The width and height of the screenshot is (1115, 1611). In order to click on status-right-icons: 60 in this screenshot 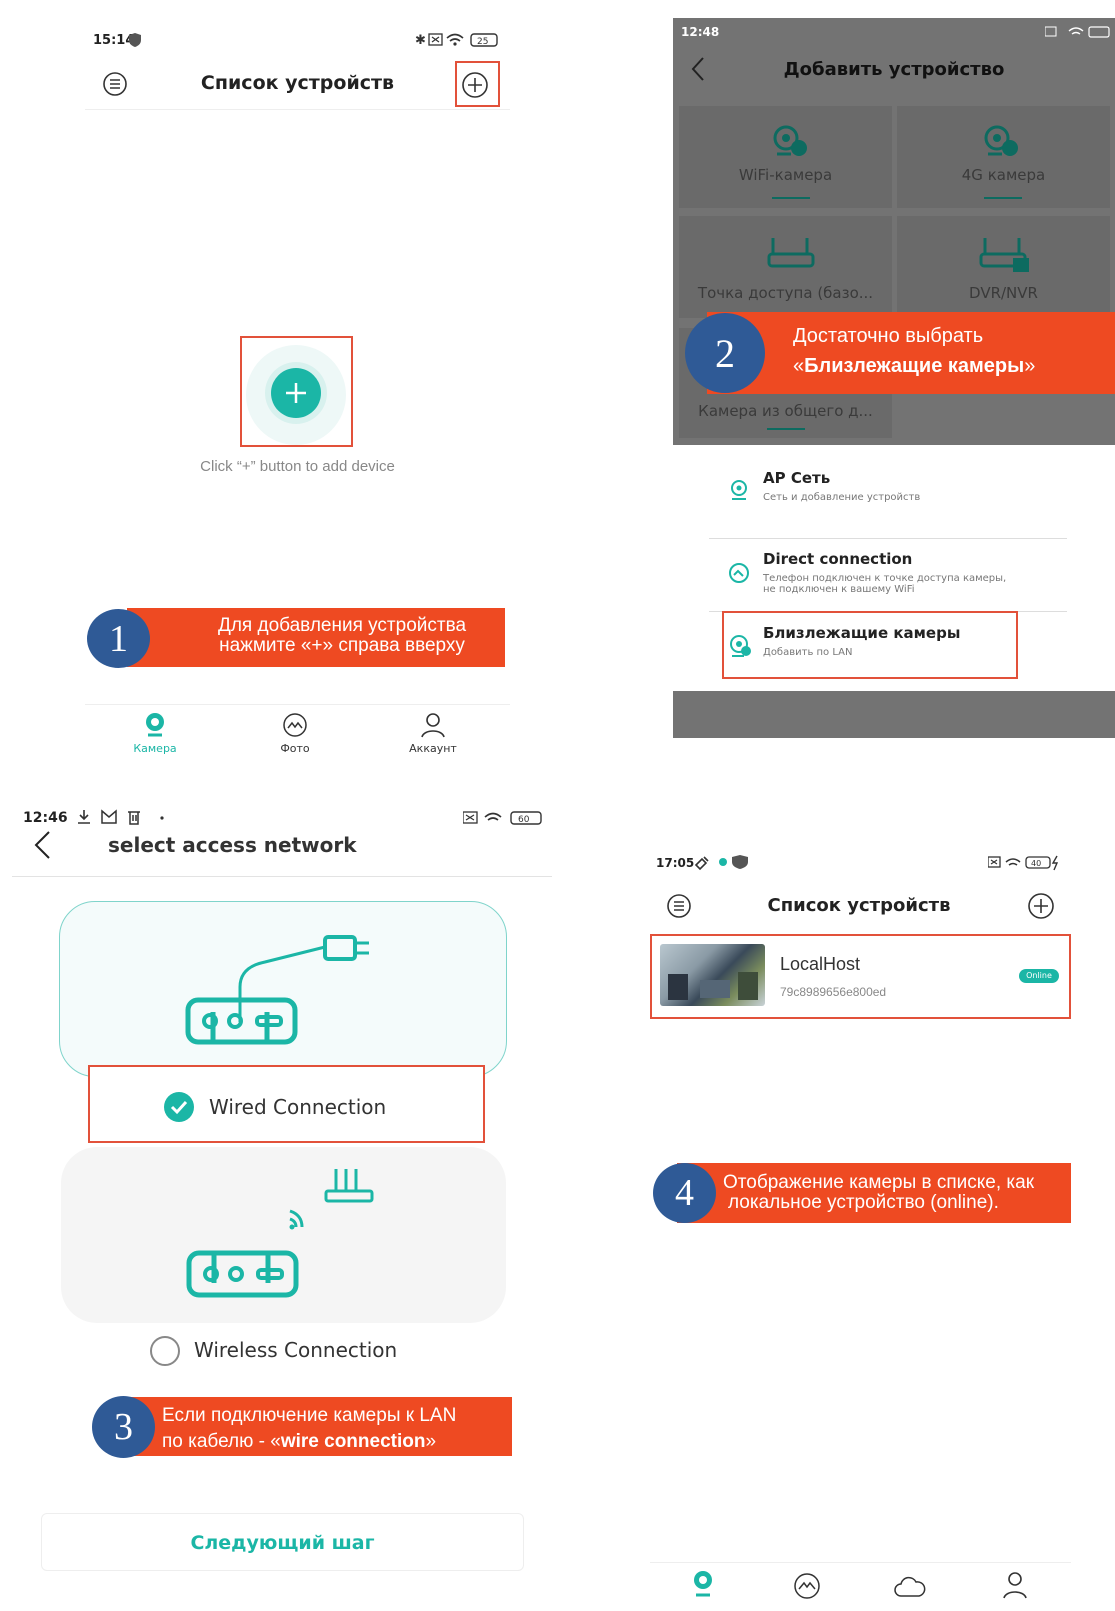, I will do `click(507, 820)`.